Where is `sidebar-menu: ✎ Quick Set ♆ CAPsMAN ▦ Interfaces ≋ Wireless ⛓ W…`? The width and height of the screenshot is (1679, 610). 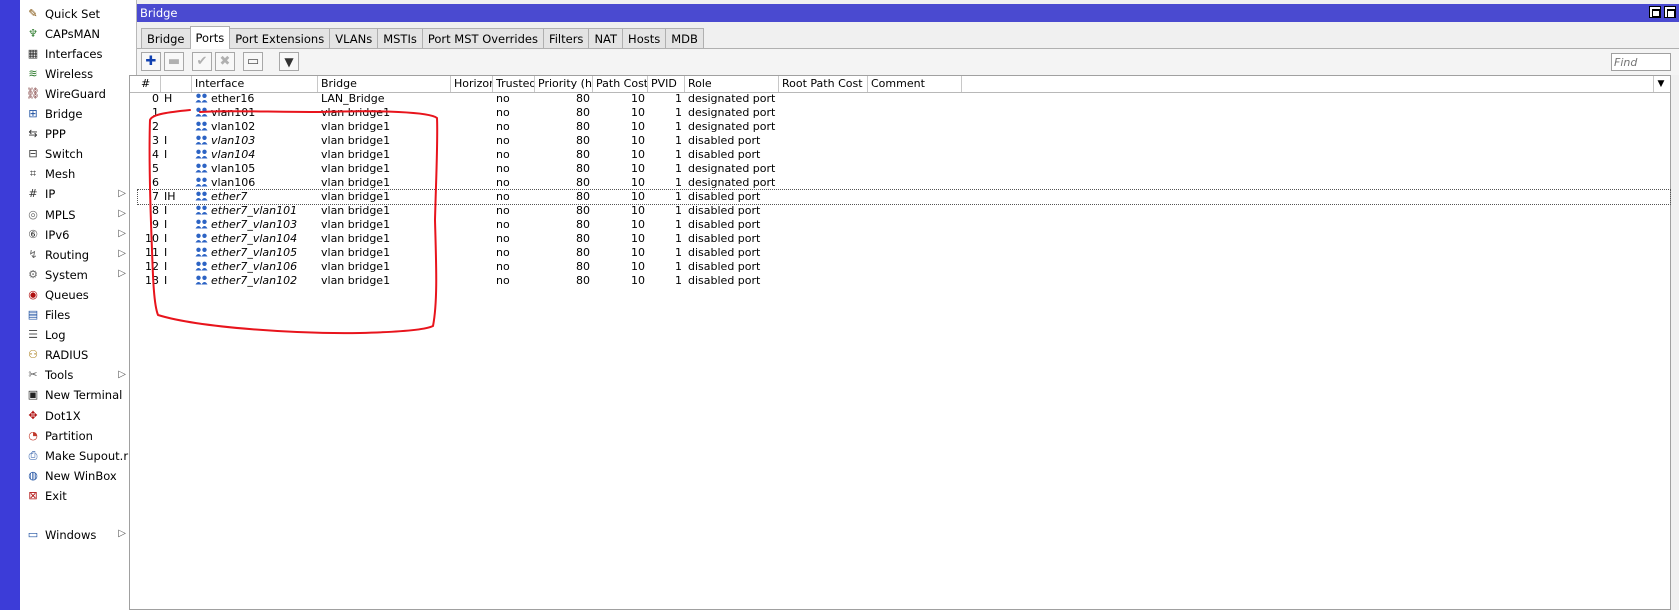 sidebar-menu: ✎ Quick Set ♆ CAPsMAN ▦ Interfaces ≋ Wireless ⛓ W… is located at coordinates (78, 305).